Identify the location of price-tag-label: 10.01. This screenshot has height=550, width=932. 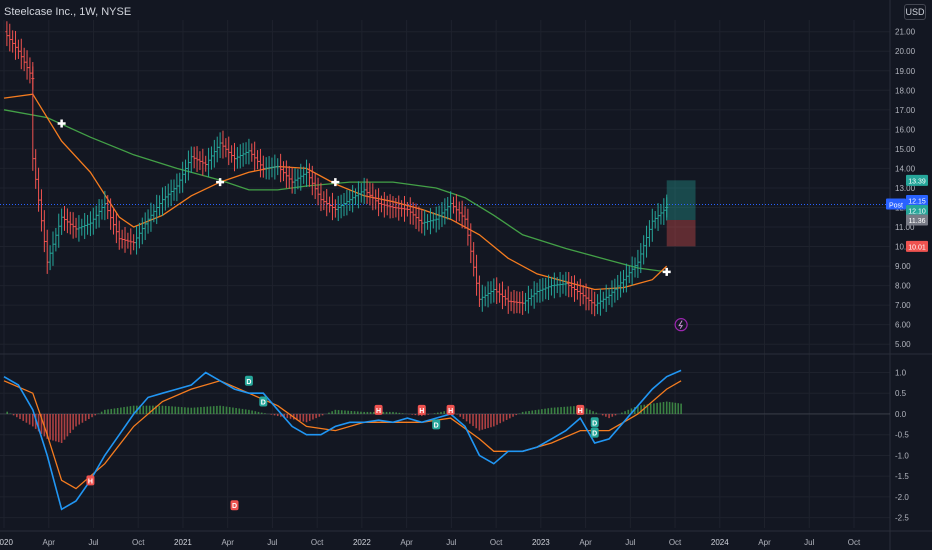
(917, 247).